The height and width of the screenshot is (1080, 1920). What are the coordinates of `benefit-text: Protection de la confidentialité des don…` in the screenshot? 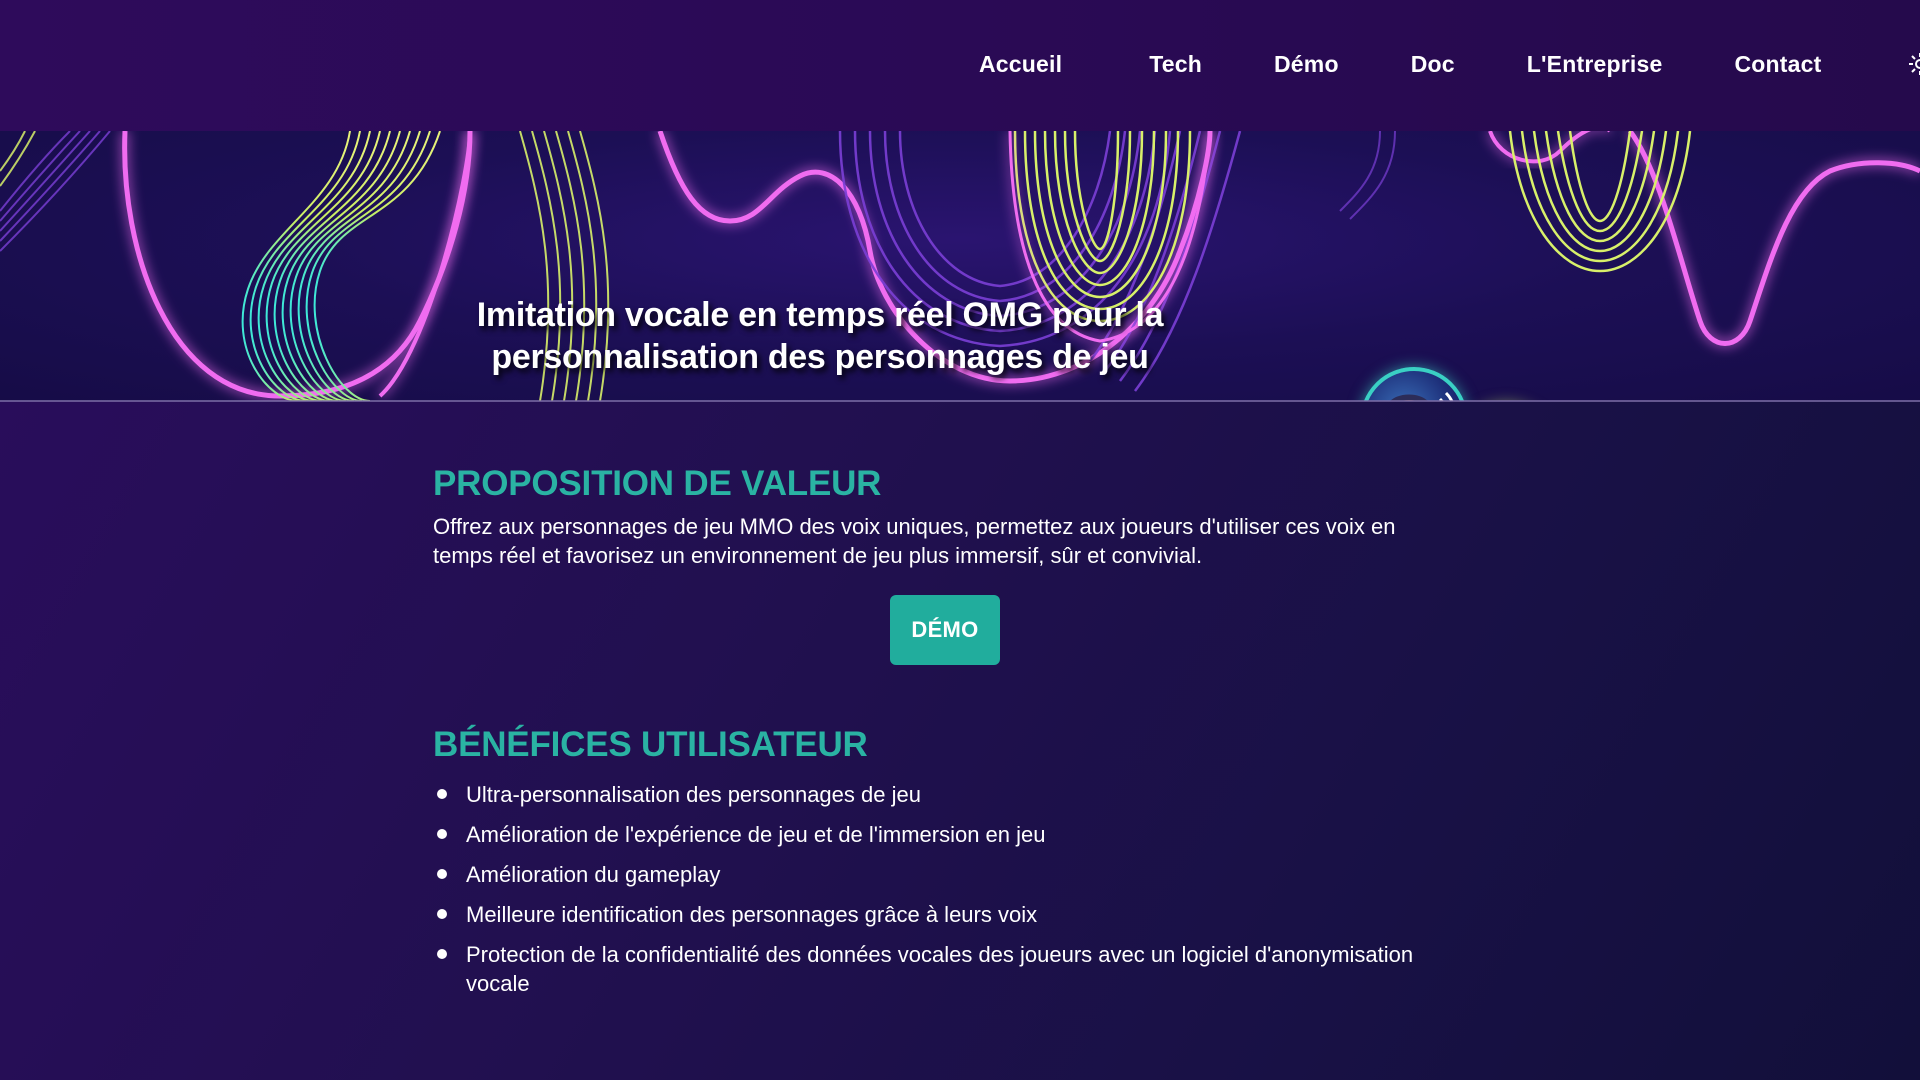 It's located at (940, 969).